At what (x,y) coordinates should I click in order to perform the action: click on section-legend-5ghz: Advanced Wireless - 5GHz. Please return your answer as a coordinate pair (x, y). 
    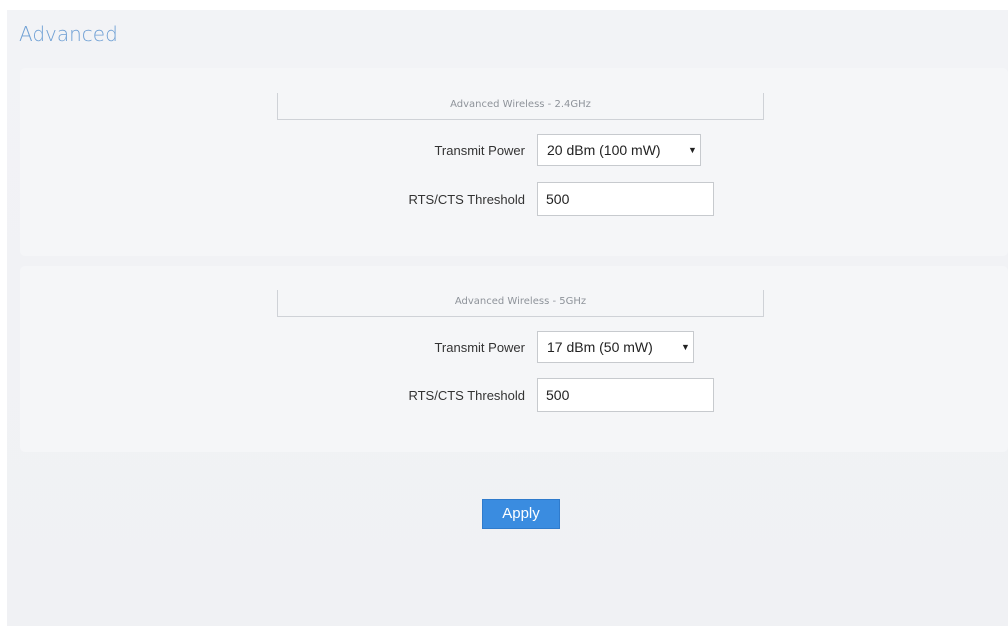
    Looking at the image, I should click on (520, 303).